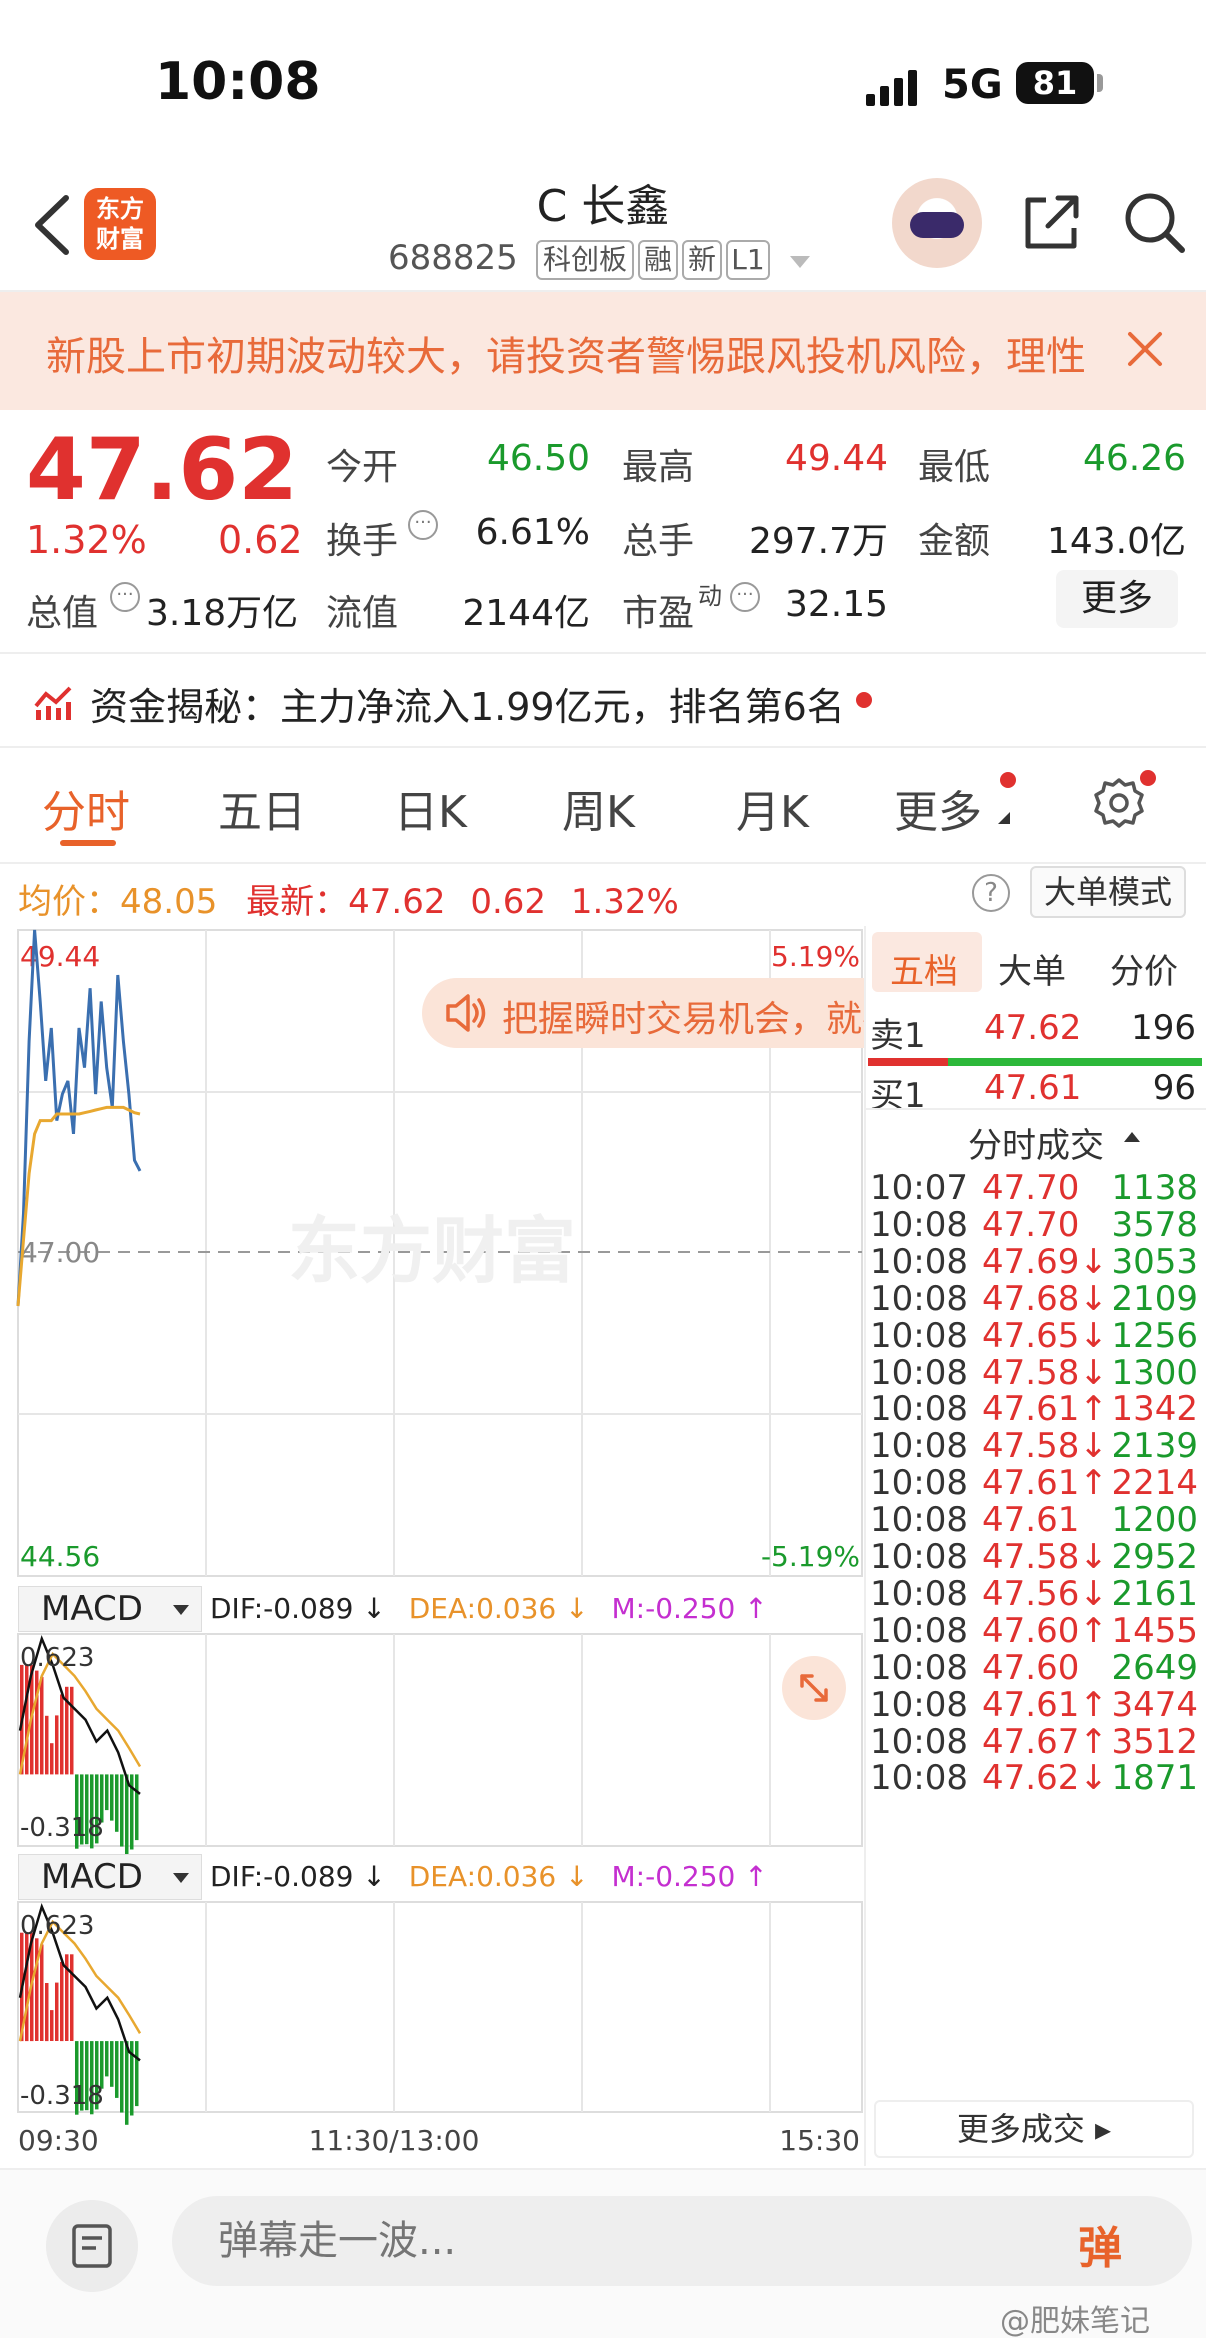 This screenshot has height=2338, width=1206. What do you see at coordinates (1174, 1088) in the screenshot?
I see `buy1-vol: 96` at bounding box center [1174, 1088].